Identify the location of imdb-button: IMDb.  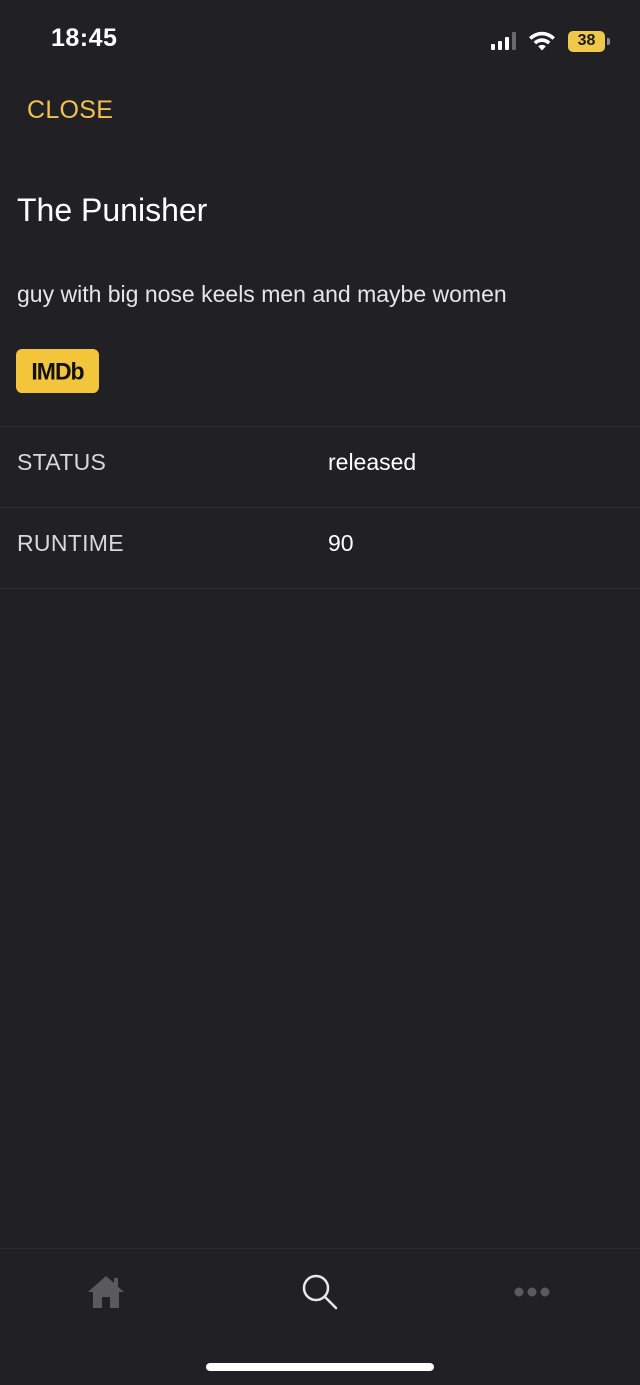
(57, 371).